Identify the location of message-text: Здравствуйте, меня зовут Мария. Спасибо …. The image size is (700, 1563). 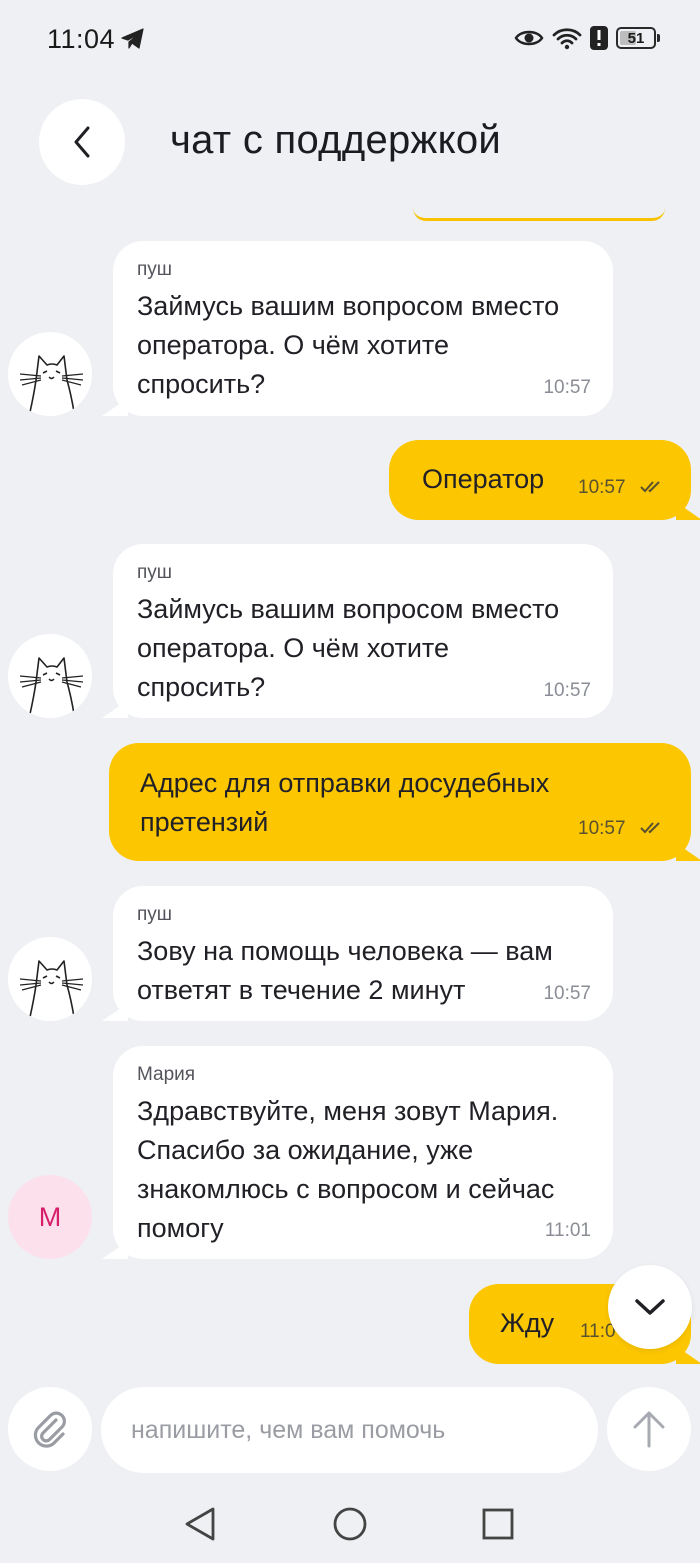
(348, 1169).